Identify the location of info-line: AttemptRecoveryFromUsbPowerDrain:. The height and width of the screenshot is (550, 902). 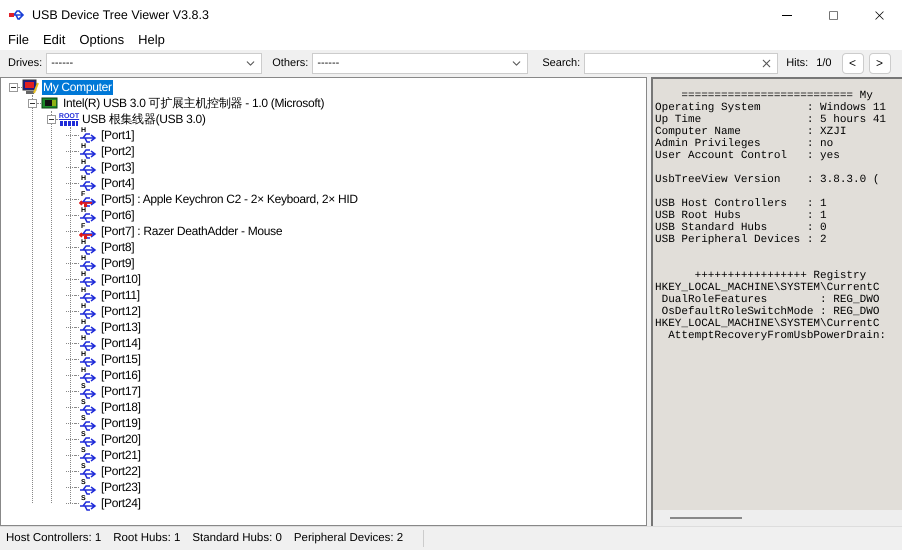
(776, 336).